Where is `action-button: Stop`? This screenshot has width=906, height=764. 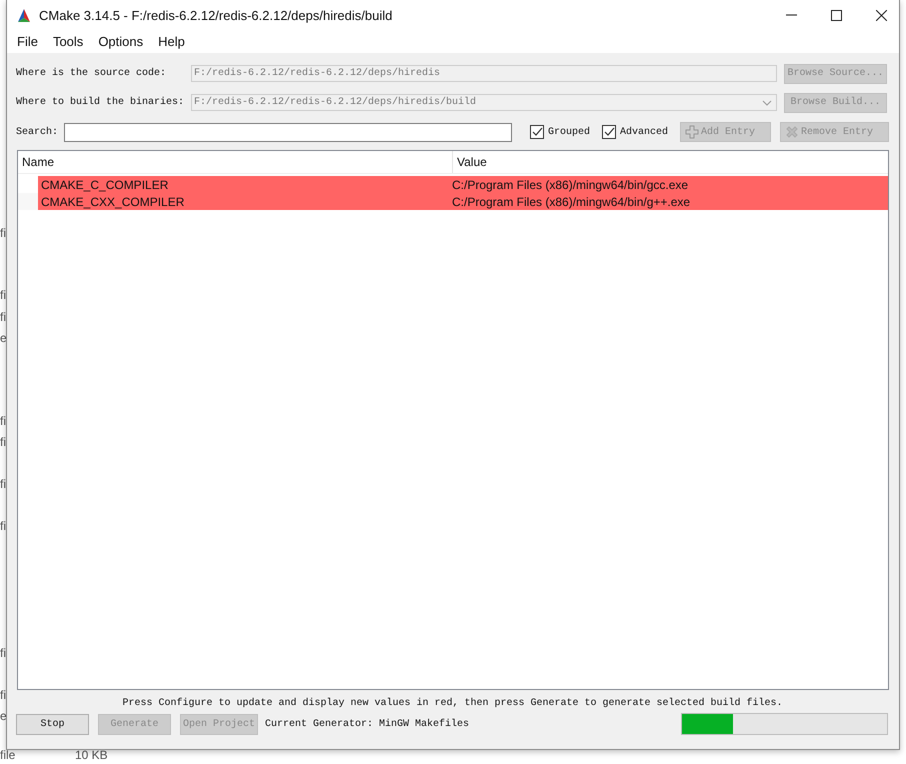 action-button: Stop is located at coordinates (52, 724).